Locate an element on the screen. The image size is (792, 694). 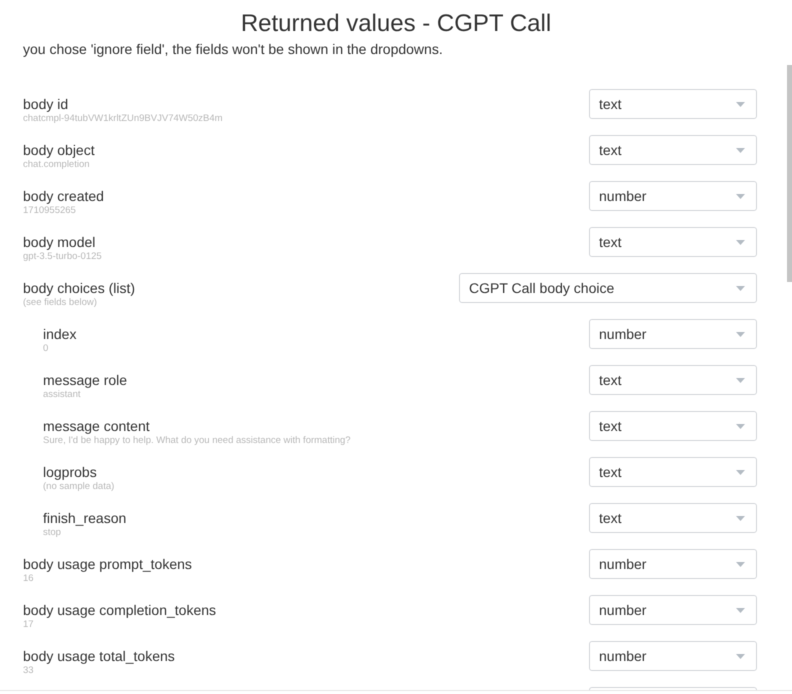
field-label: body created is located at coordinates (63, 196).